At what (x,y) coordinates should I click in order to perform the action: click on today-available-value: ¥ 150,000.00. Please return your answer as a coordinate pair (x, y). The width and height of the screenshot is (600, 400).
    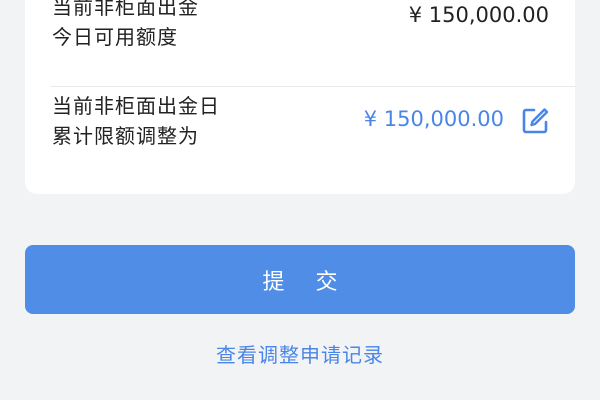
    Looking at the image, I should click on (478, 15).